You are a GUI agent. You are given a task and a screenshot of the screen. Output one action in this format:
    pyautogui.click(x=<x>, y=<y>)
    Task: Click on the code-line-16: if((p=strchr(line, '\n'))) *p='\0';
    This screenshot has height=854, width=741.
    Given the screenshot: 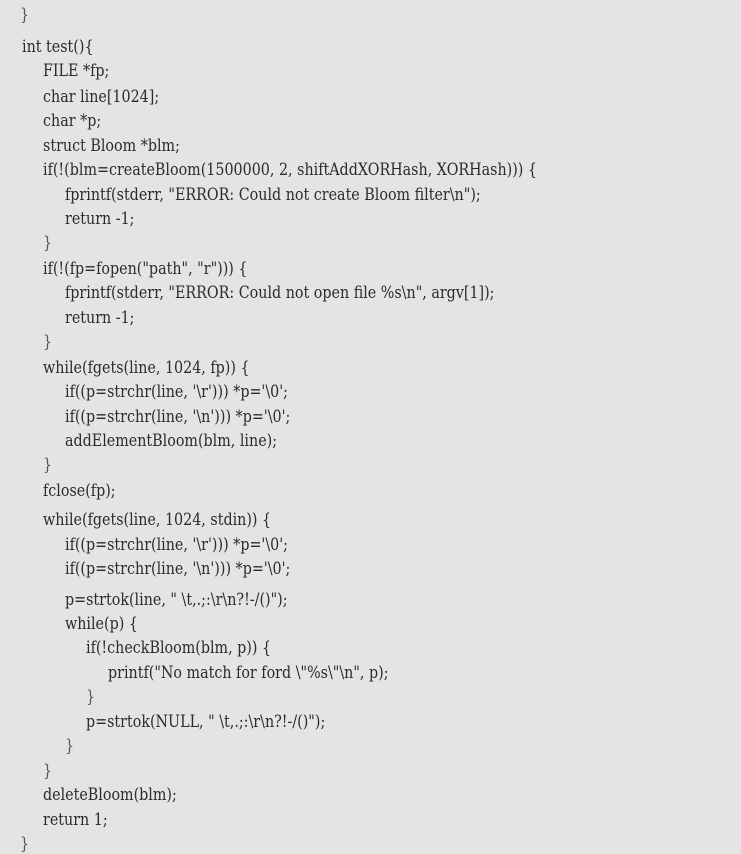 What is the action you would take?
    pyautogui.click(x=178, y=417)
    